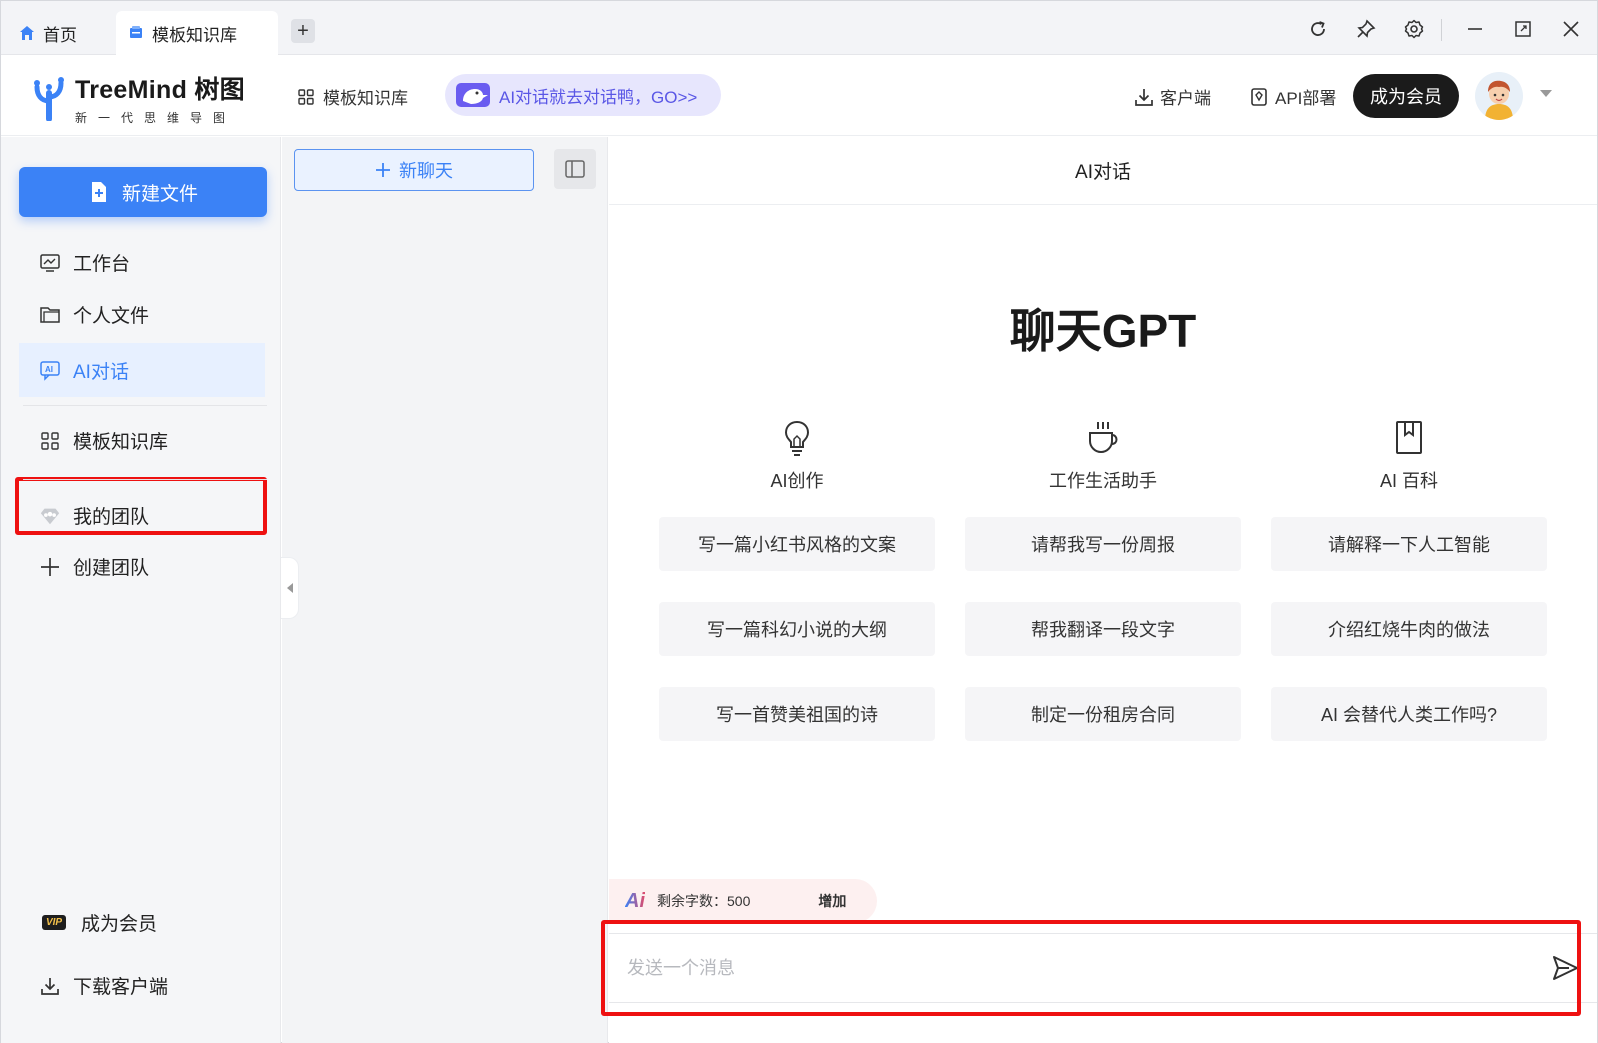  I want to click on suggestion-card: 请帮我写一份周报, so click(1103, 544).